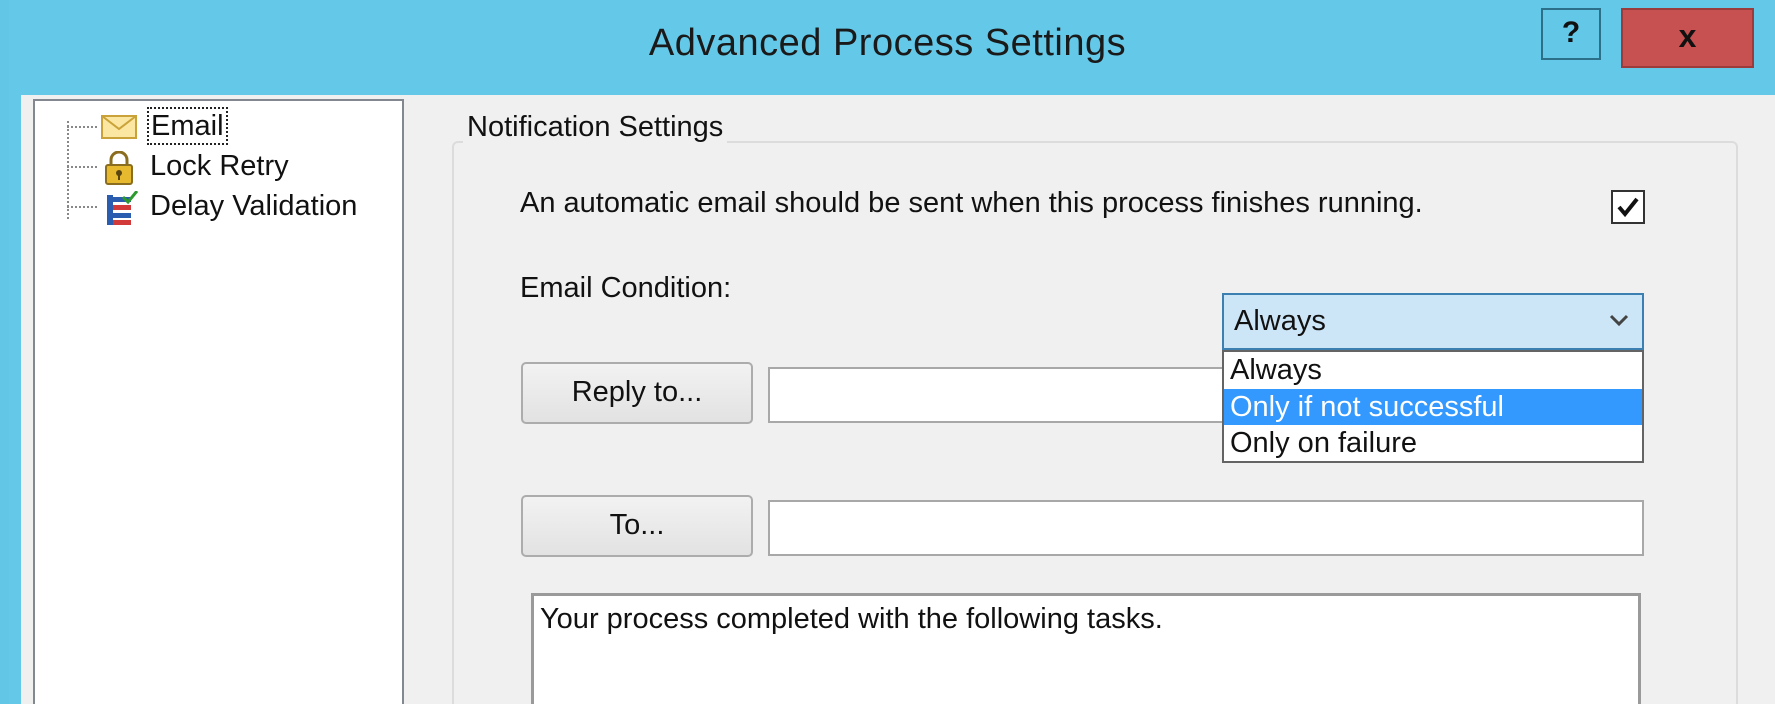 This screenshot has width=1775, height=704. I want to click on tree-item-lock-retry: Lock Retry, so click(215, 167).